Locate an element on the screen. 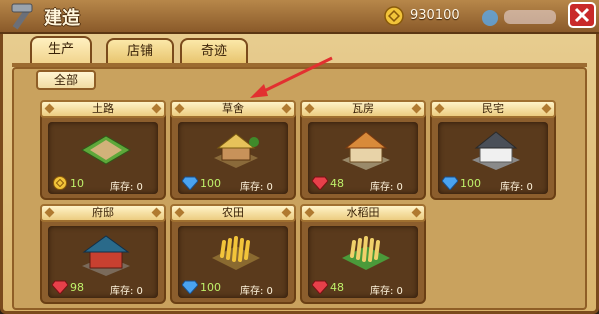 This screenshot has height=314, width=599. tab-shops: 店铺 is located at coordinates (140, 51).